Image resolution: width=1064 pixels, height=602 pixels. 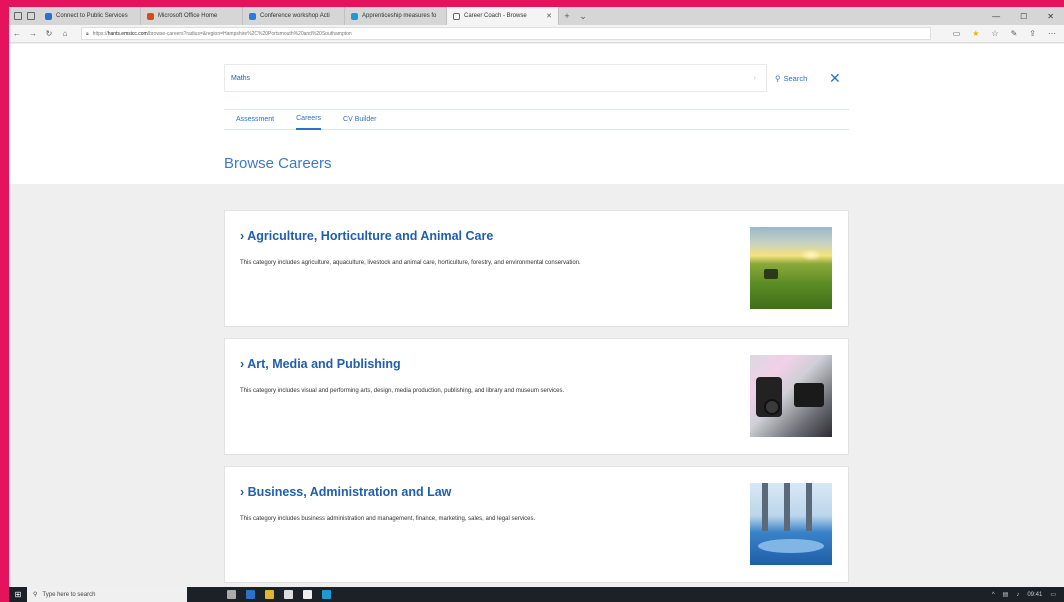 I want to click on notifications-icon: ▭, so click(x=1053, y=594).